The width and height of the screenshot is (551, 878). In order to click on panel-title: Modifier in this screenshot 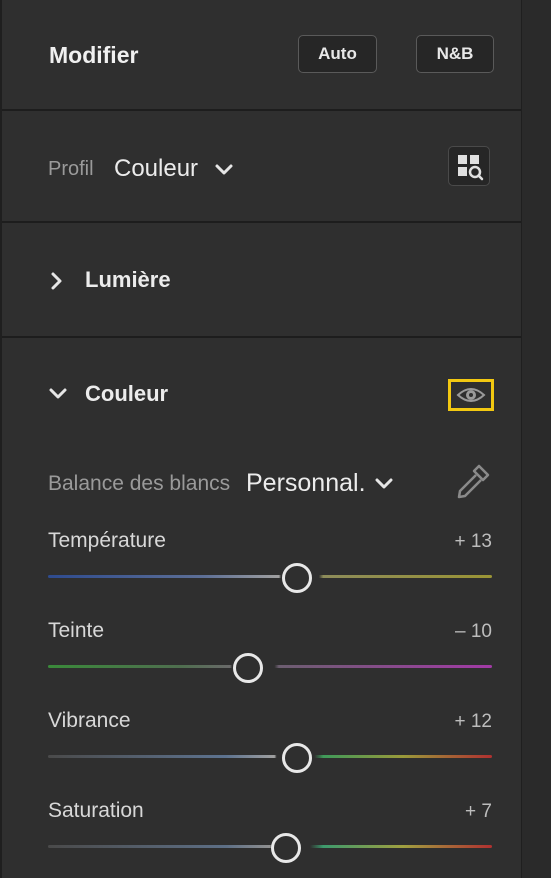, I will do `click(94, 55)`.